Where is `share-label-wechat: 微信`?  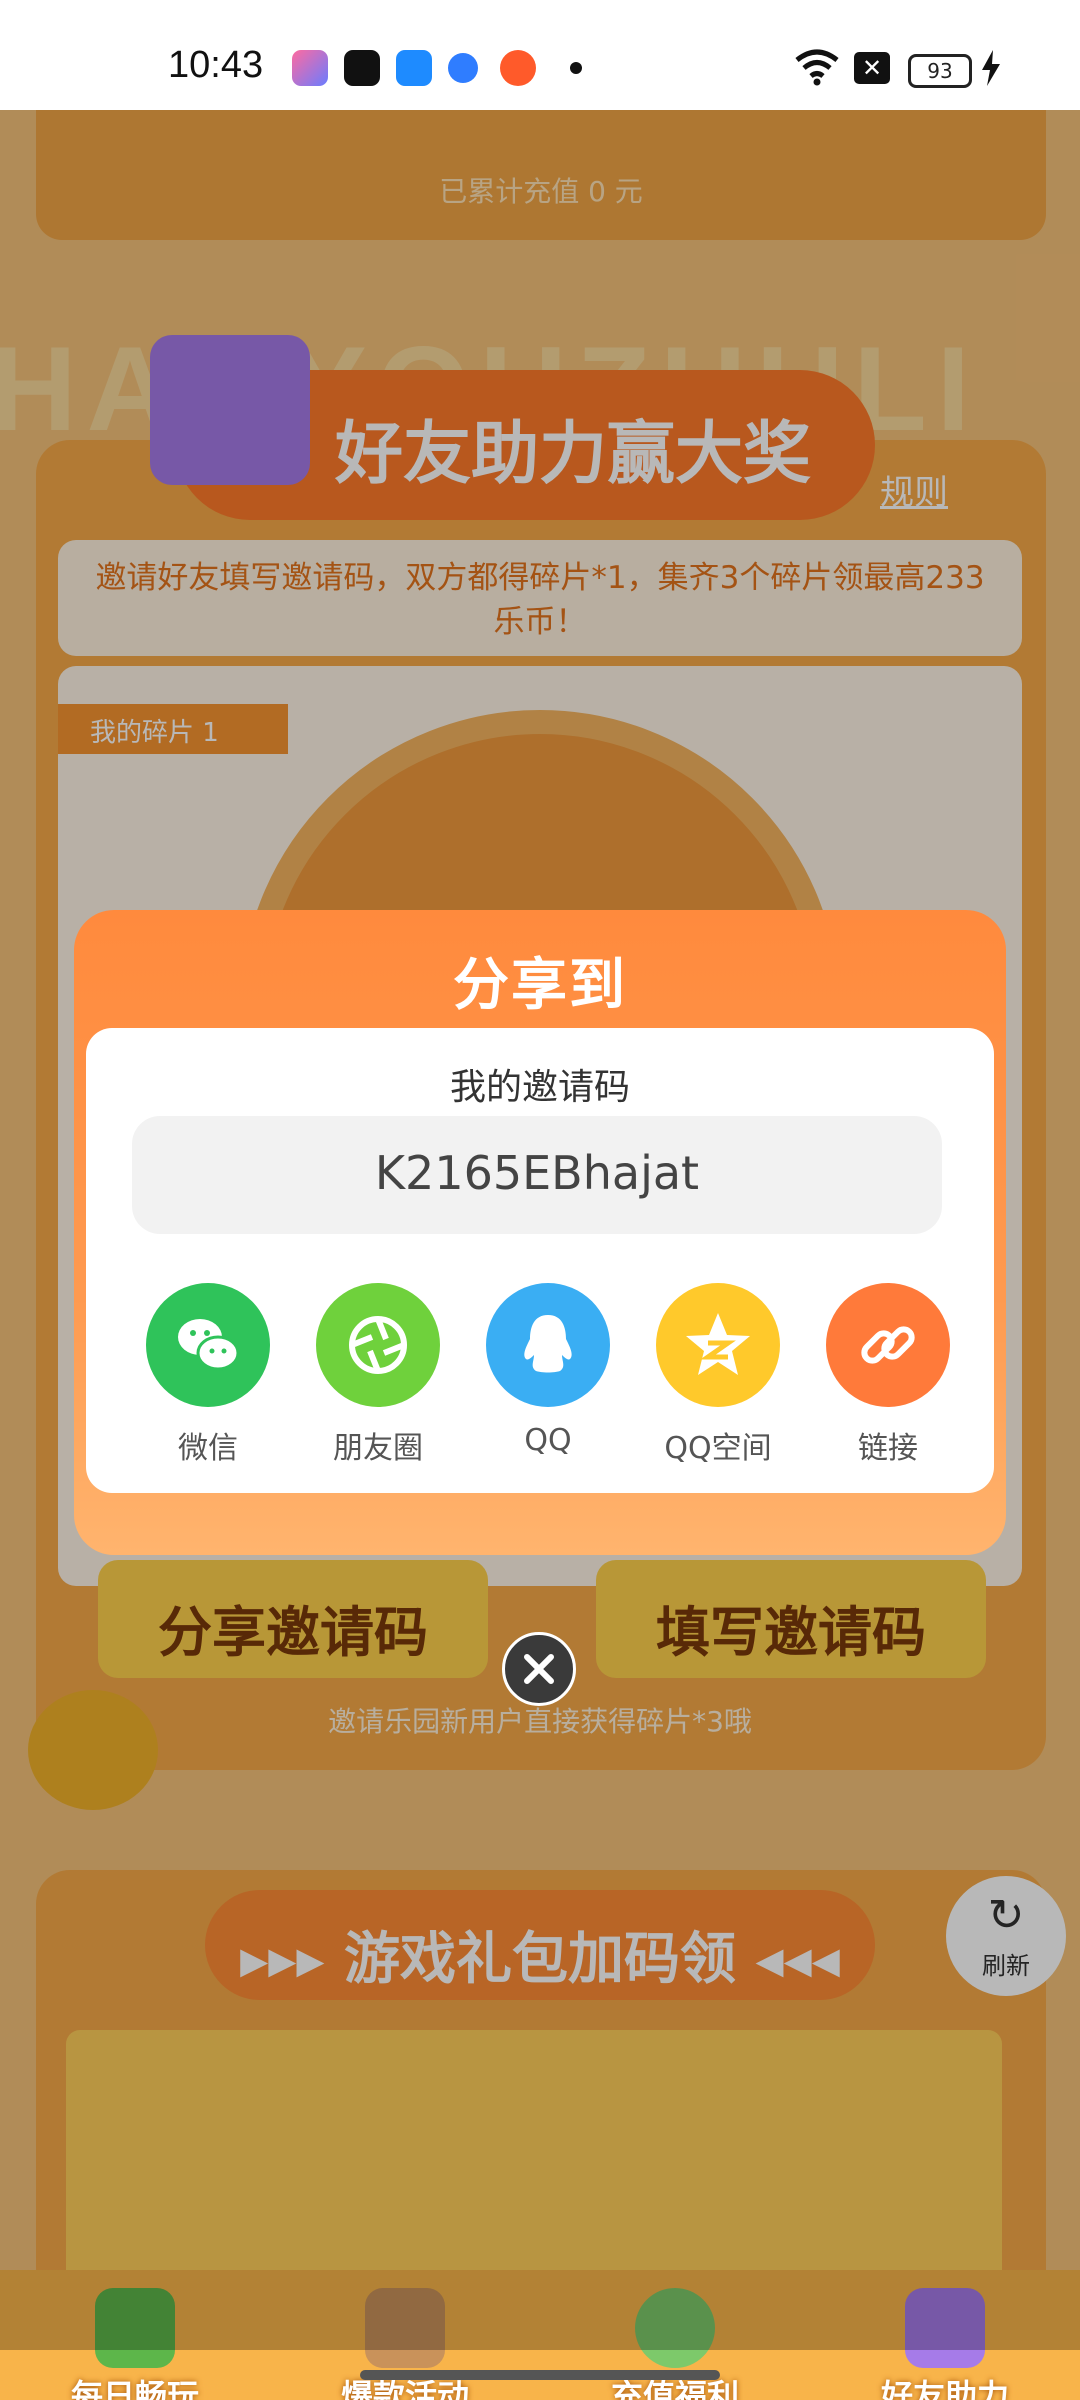
share-label-wechat: 微信 is located at coordinates (208, 1448).